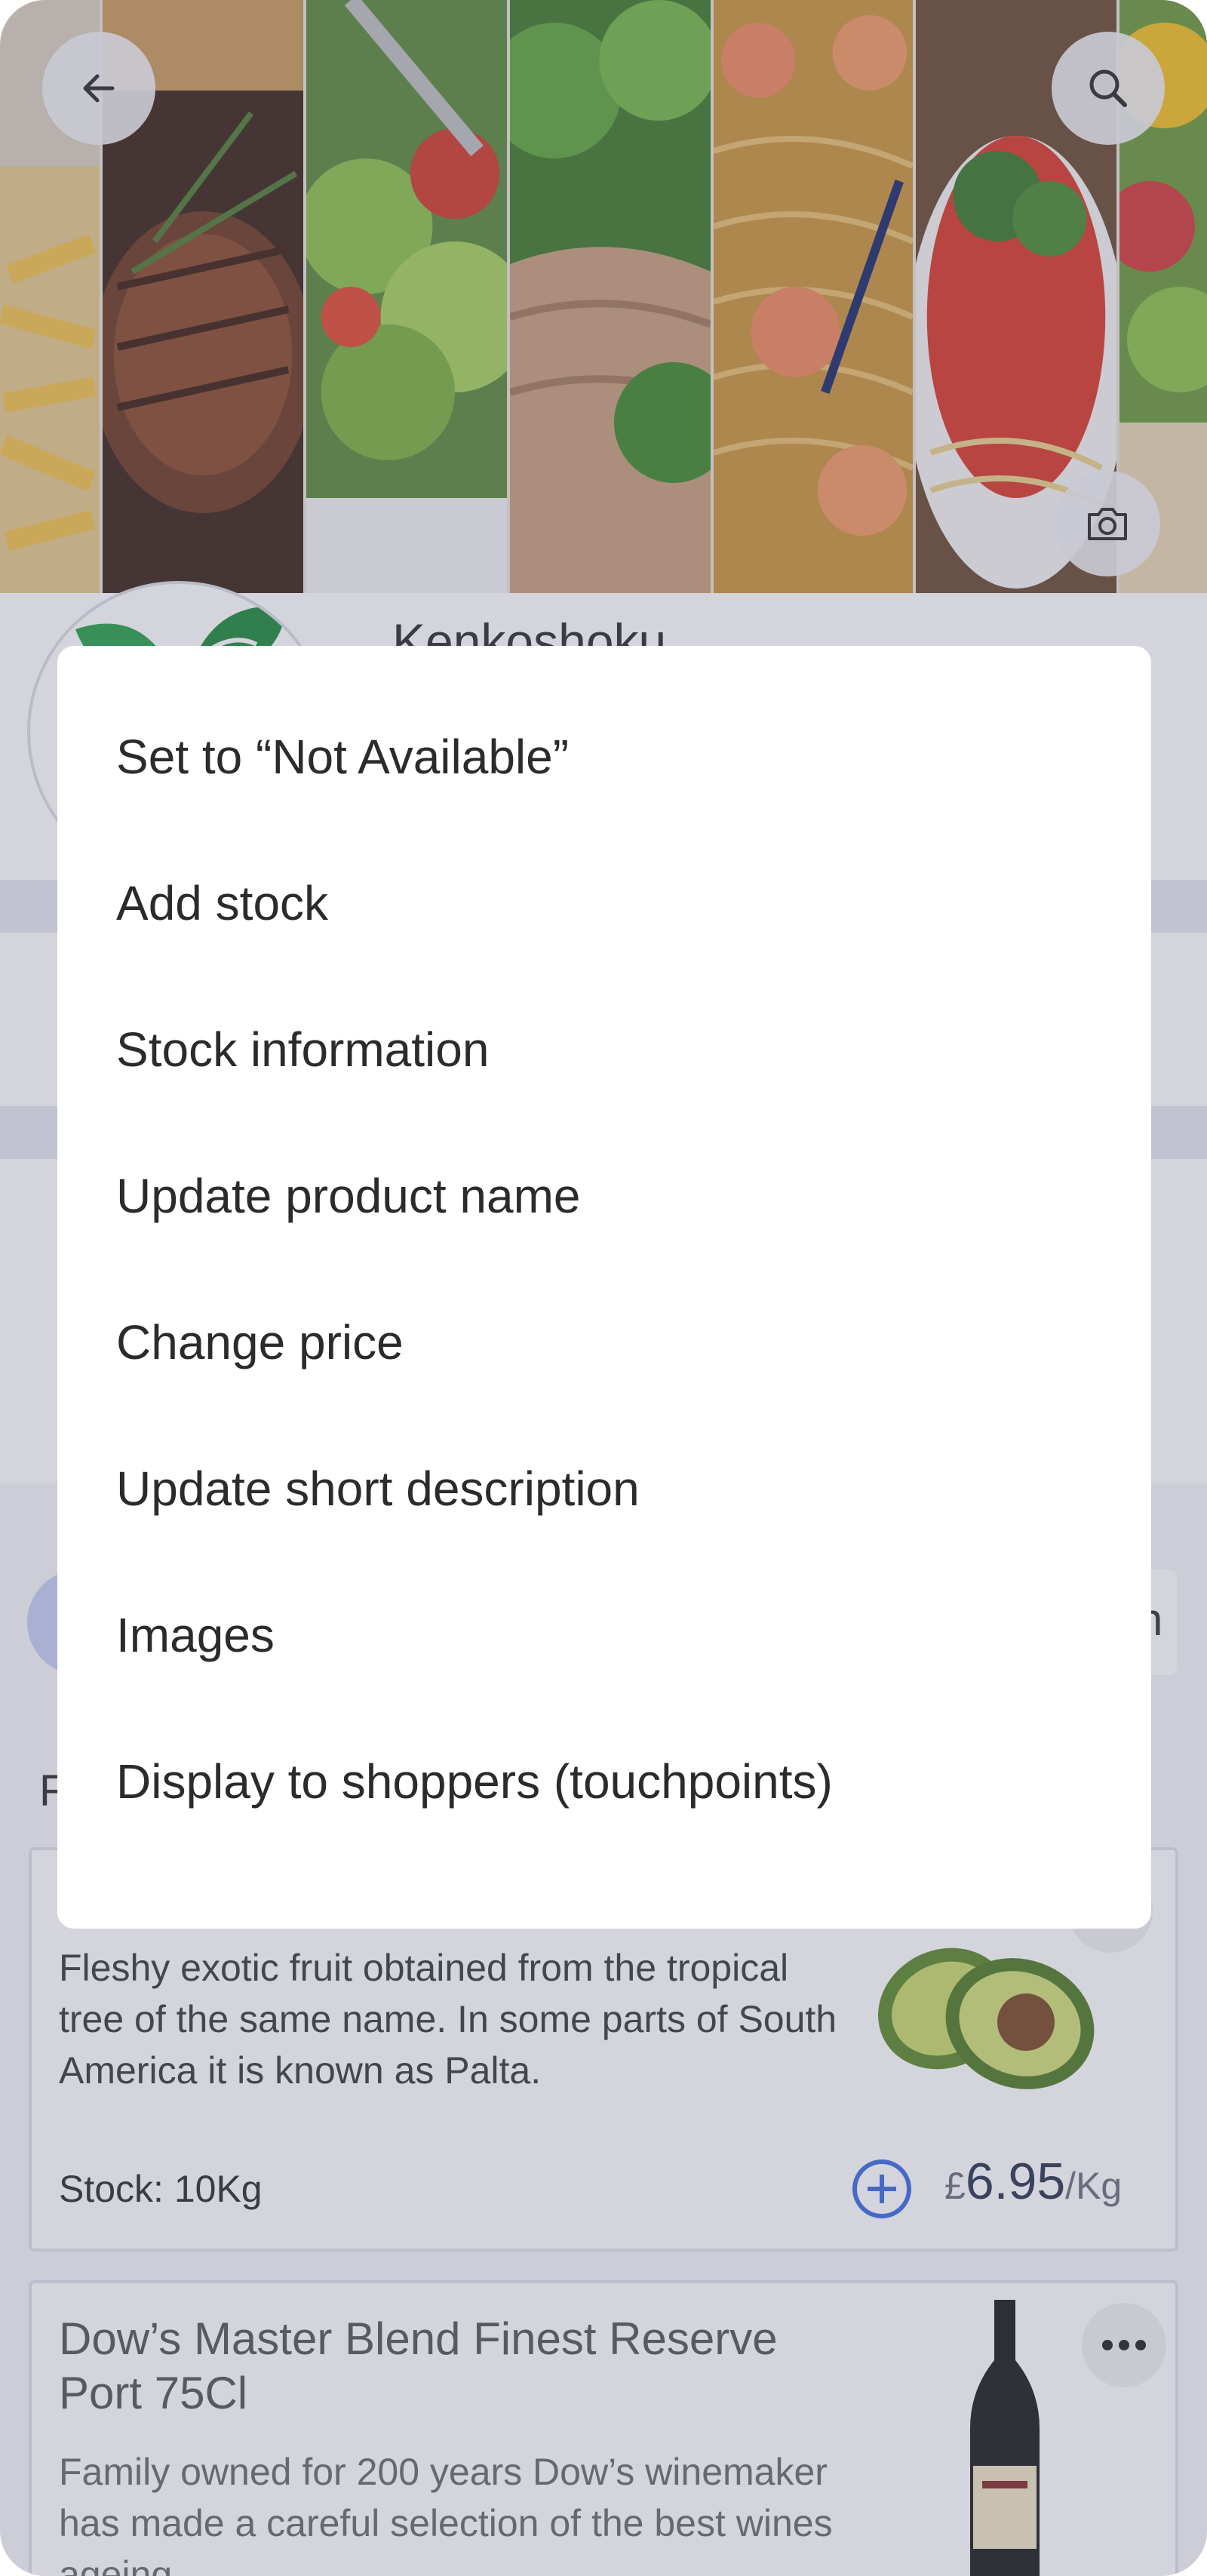 Image resolution: width=1207 pixels, height=2576 pixels. What do you see at coordinates (604, 1196) in the screenshot?
I see `menu-item-update-product-name: Update product name` at bounding box center [604, 1196].